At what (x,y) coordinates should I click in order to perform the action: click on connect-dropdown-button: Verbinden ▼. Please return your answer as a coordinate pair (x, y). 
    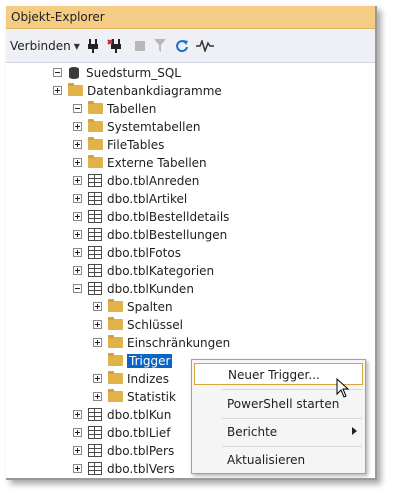
    Looking at the image, I should click on (45, 46).